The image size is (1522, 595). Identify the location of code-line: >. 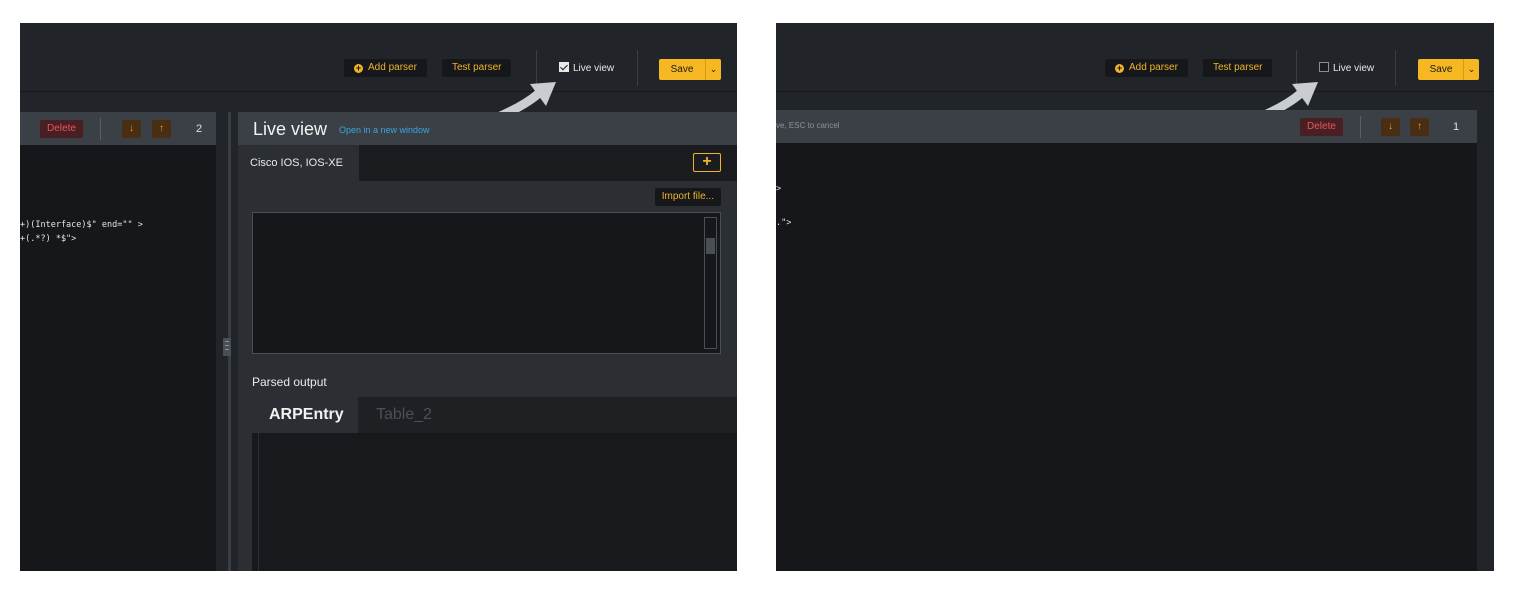
(779, 189).